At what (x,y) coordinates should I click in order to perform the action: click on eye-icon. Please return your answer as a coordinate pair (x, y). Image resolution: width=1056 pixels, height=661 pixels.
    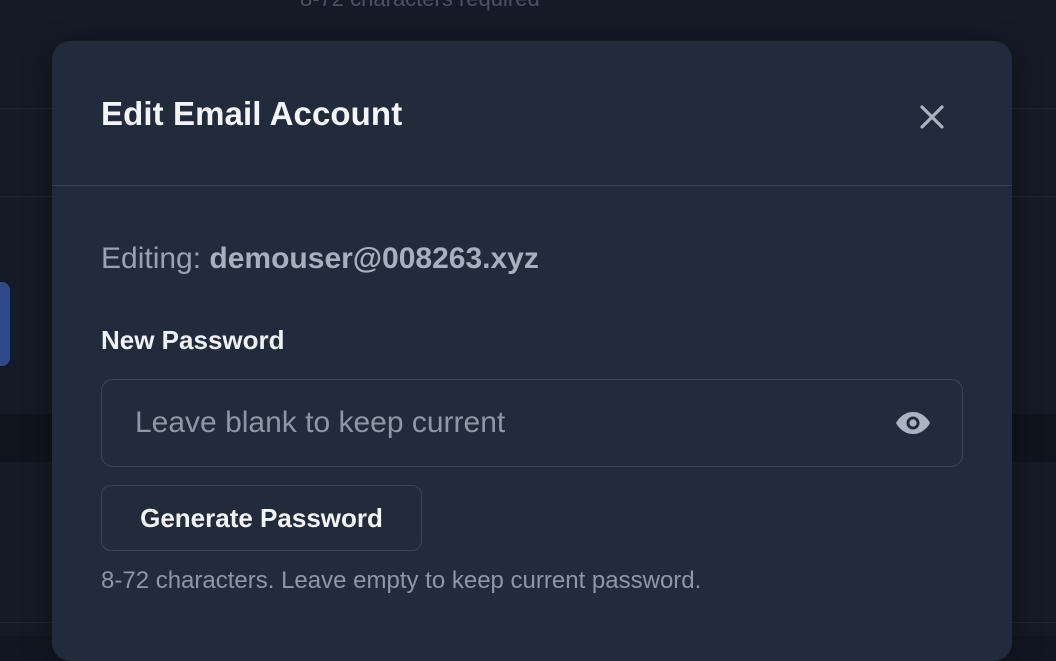
    Looking at the image, I should click on (913, 423).